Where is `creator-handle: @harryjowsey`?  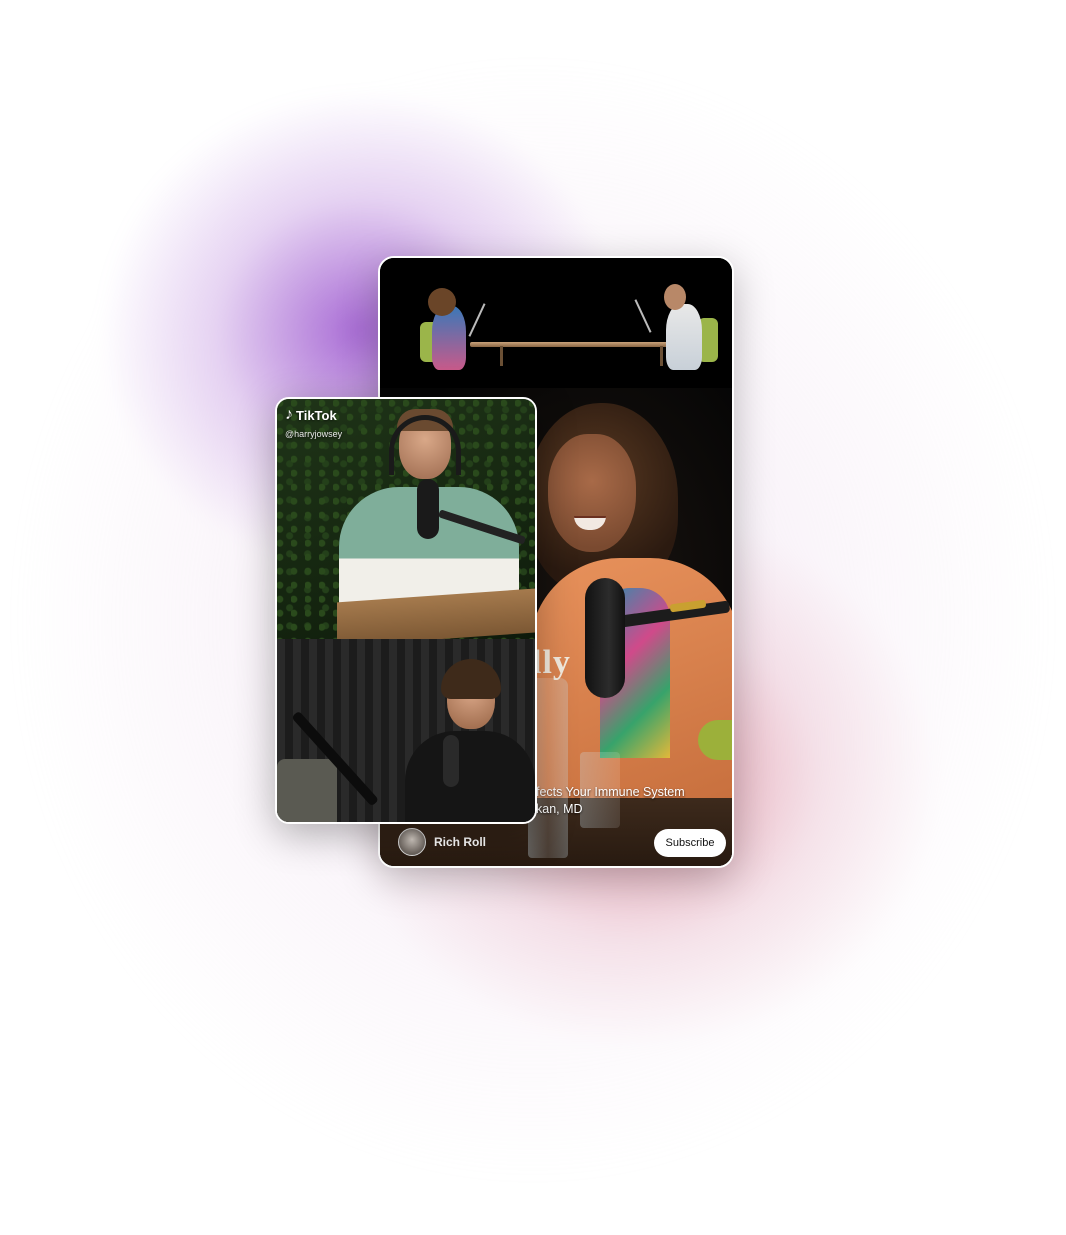 creator-handle: @harryjowsey is located at coordinates (313, 434).